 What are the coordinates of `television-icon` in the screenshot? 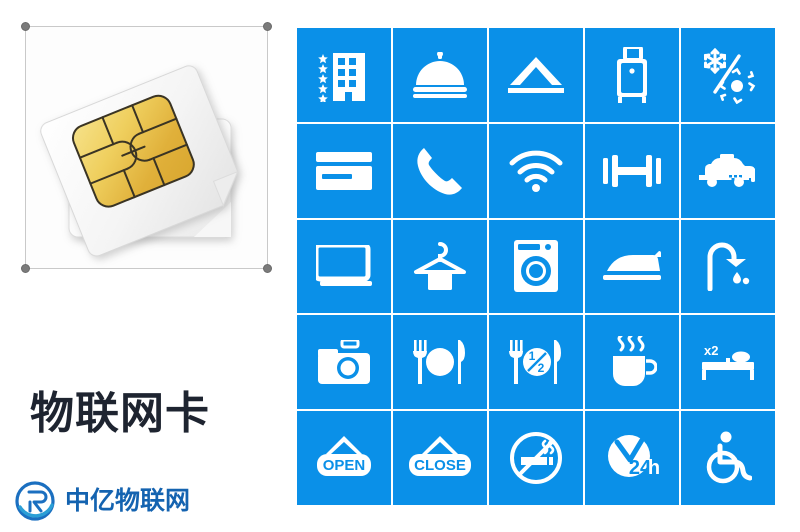 It's located at (344, 266).